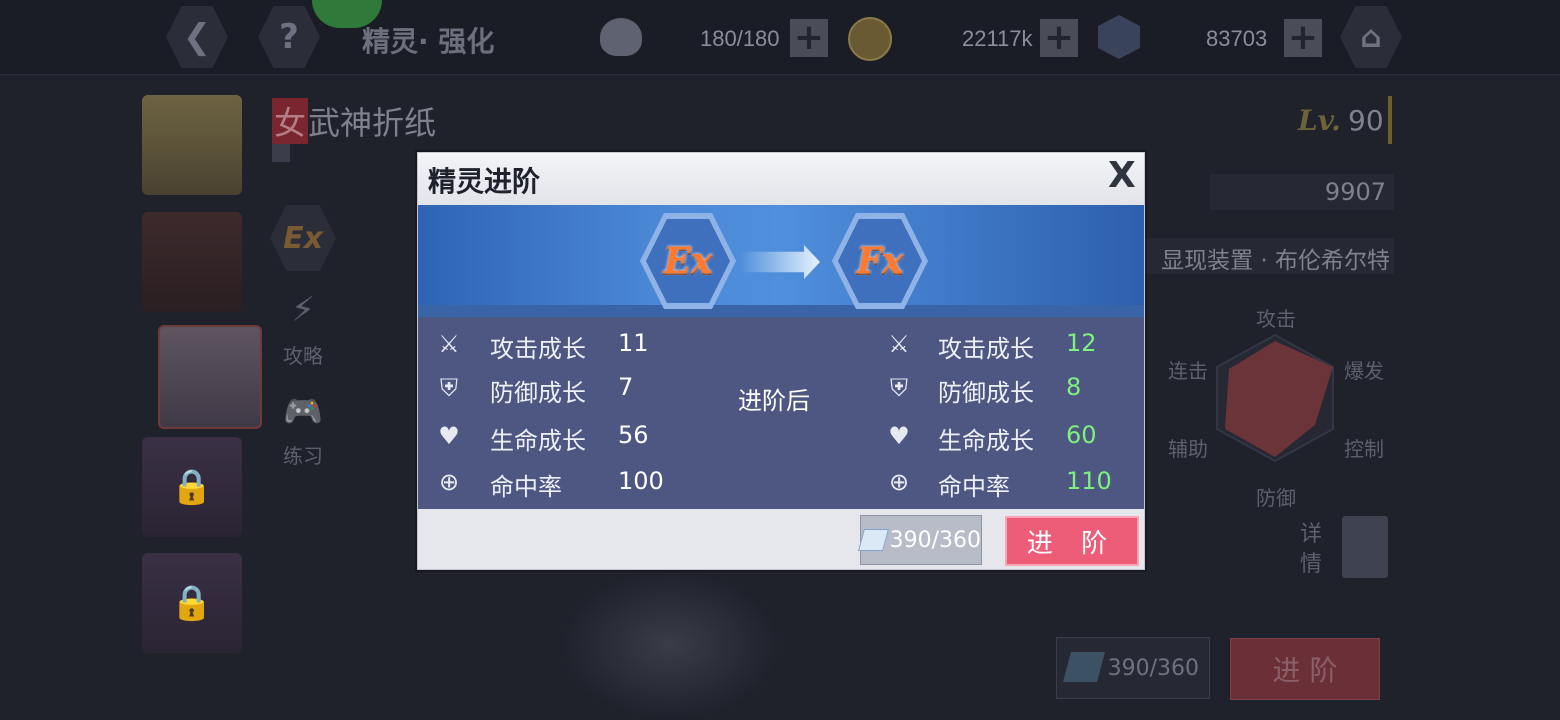 The image size is (1560, 720). I want to click on detail-label: 详情, so click(1313, 550).